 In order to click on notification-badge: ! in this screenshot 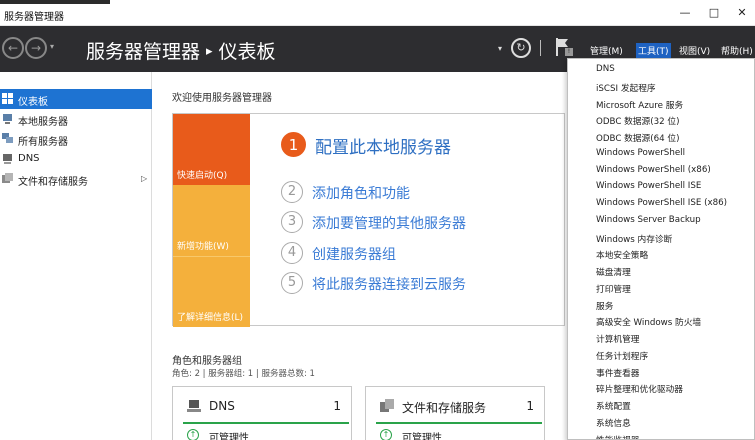, I will do `click(569, 52)`.